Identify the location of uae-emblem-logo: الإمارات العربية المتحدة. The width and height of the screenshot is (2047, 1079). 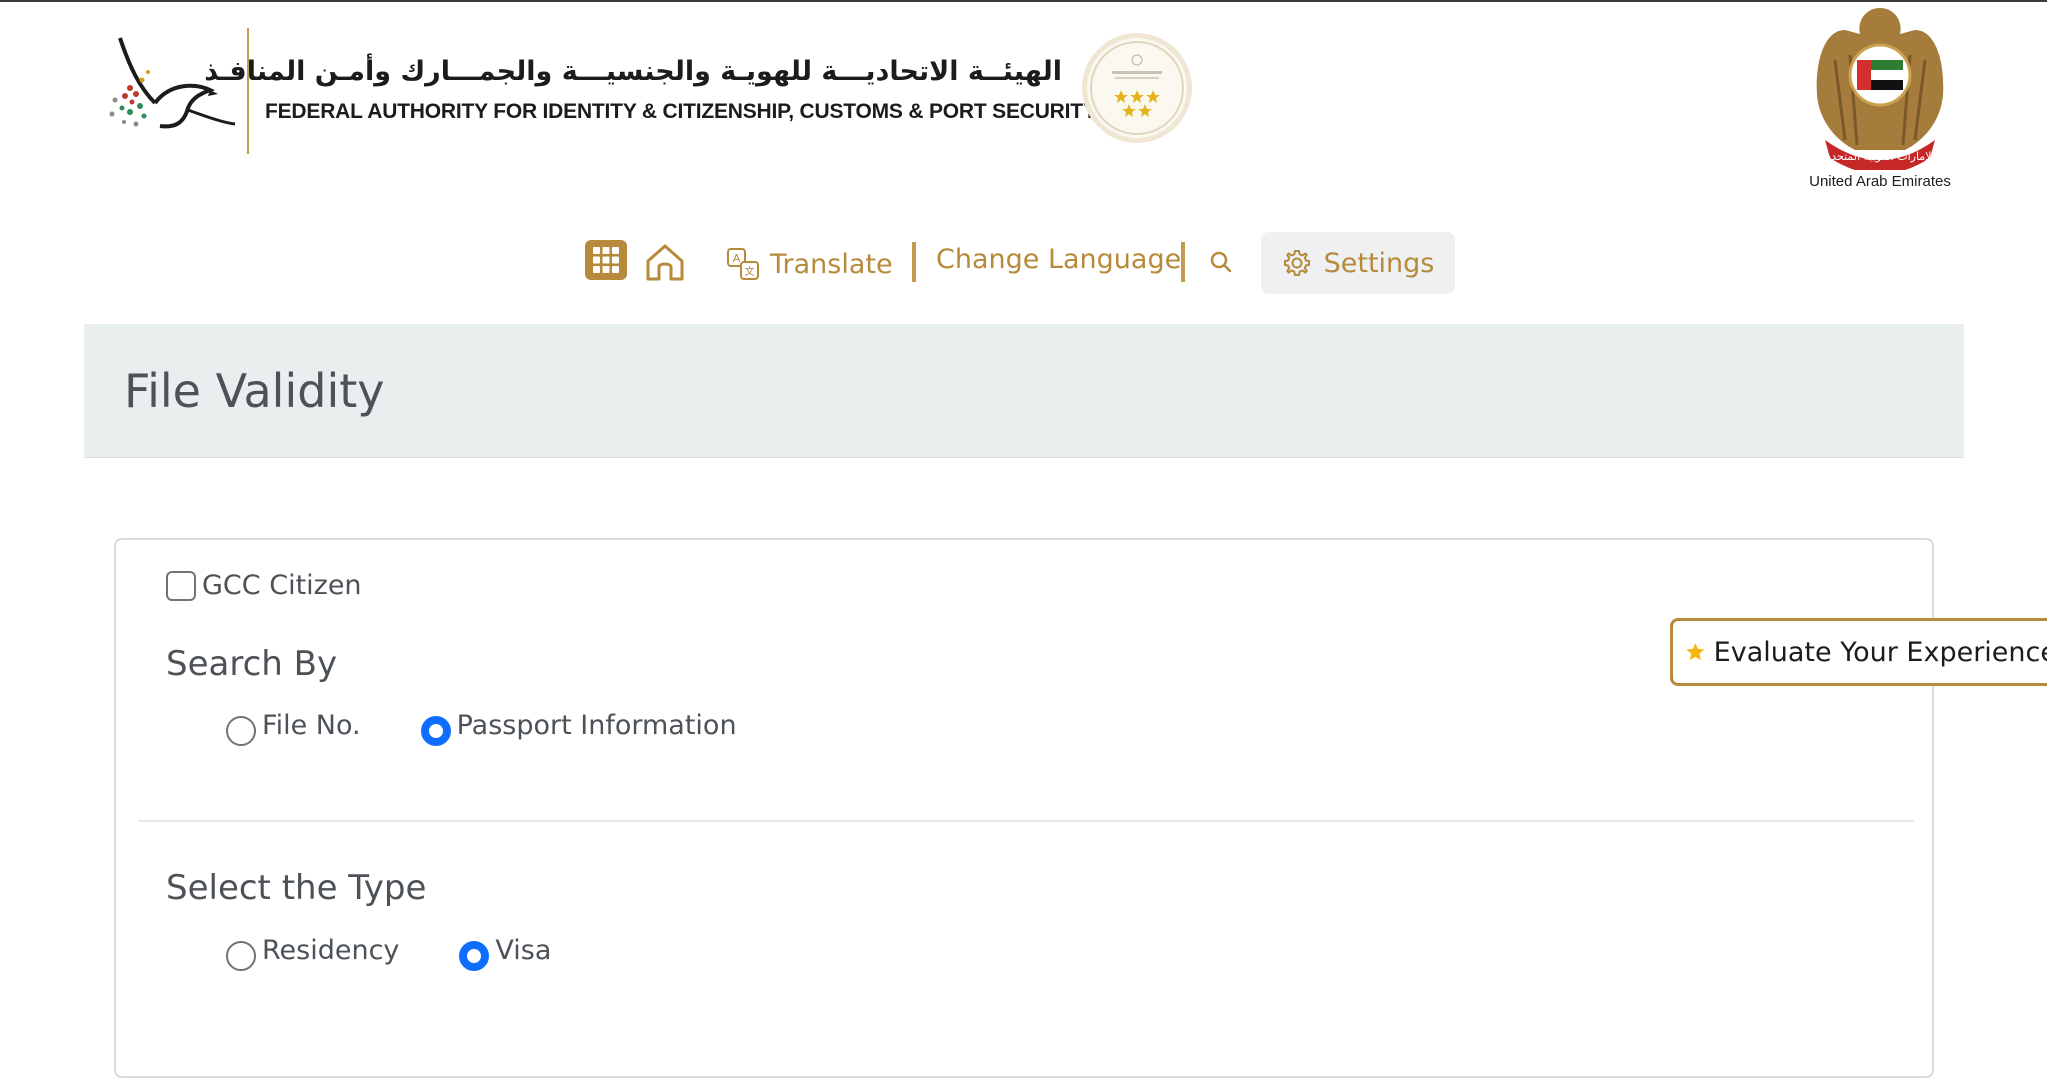
(1880, 85).